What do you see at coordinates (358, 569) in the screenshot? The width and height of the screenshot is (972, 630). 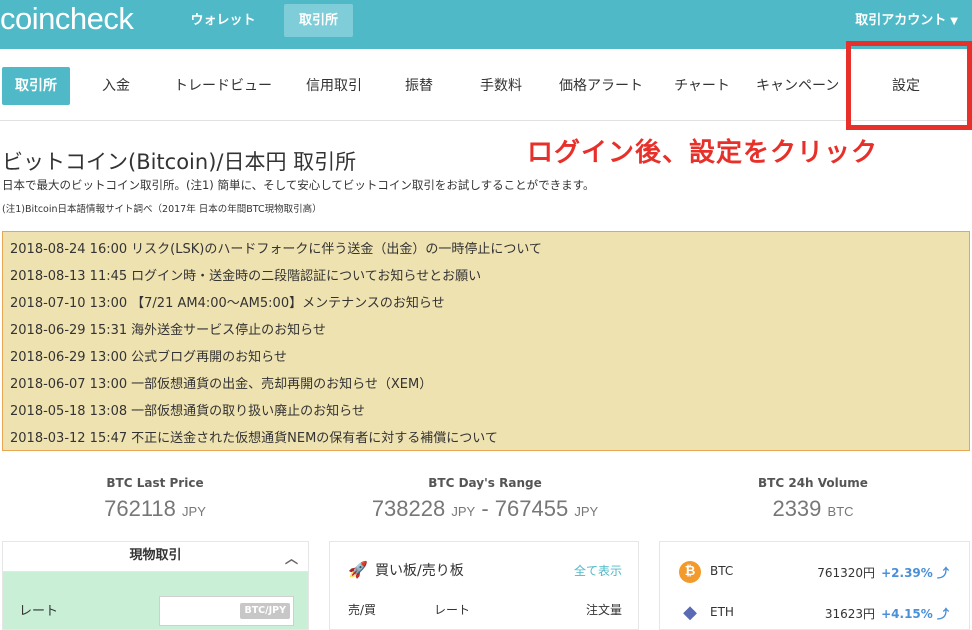 I see `rocket-icon: 🚀` at bounding box center [358, 569].